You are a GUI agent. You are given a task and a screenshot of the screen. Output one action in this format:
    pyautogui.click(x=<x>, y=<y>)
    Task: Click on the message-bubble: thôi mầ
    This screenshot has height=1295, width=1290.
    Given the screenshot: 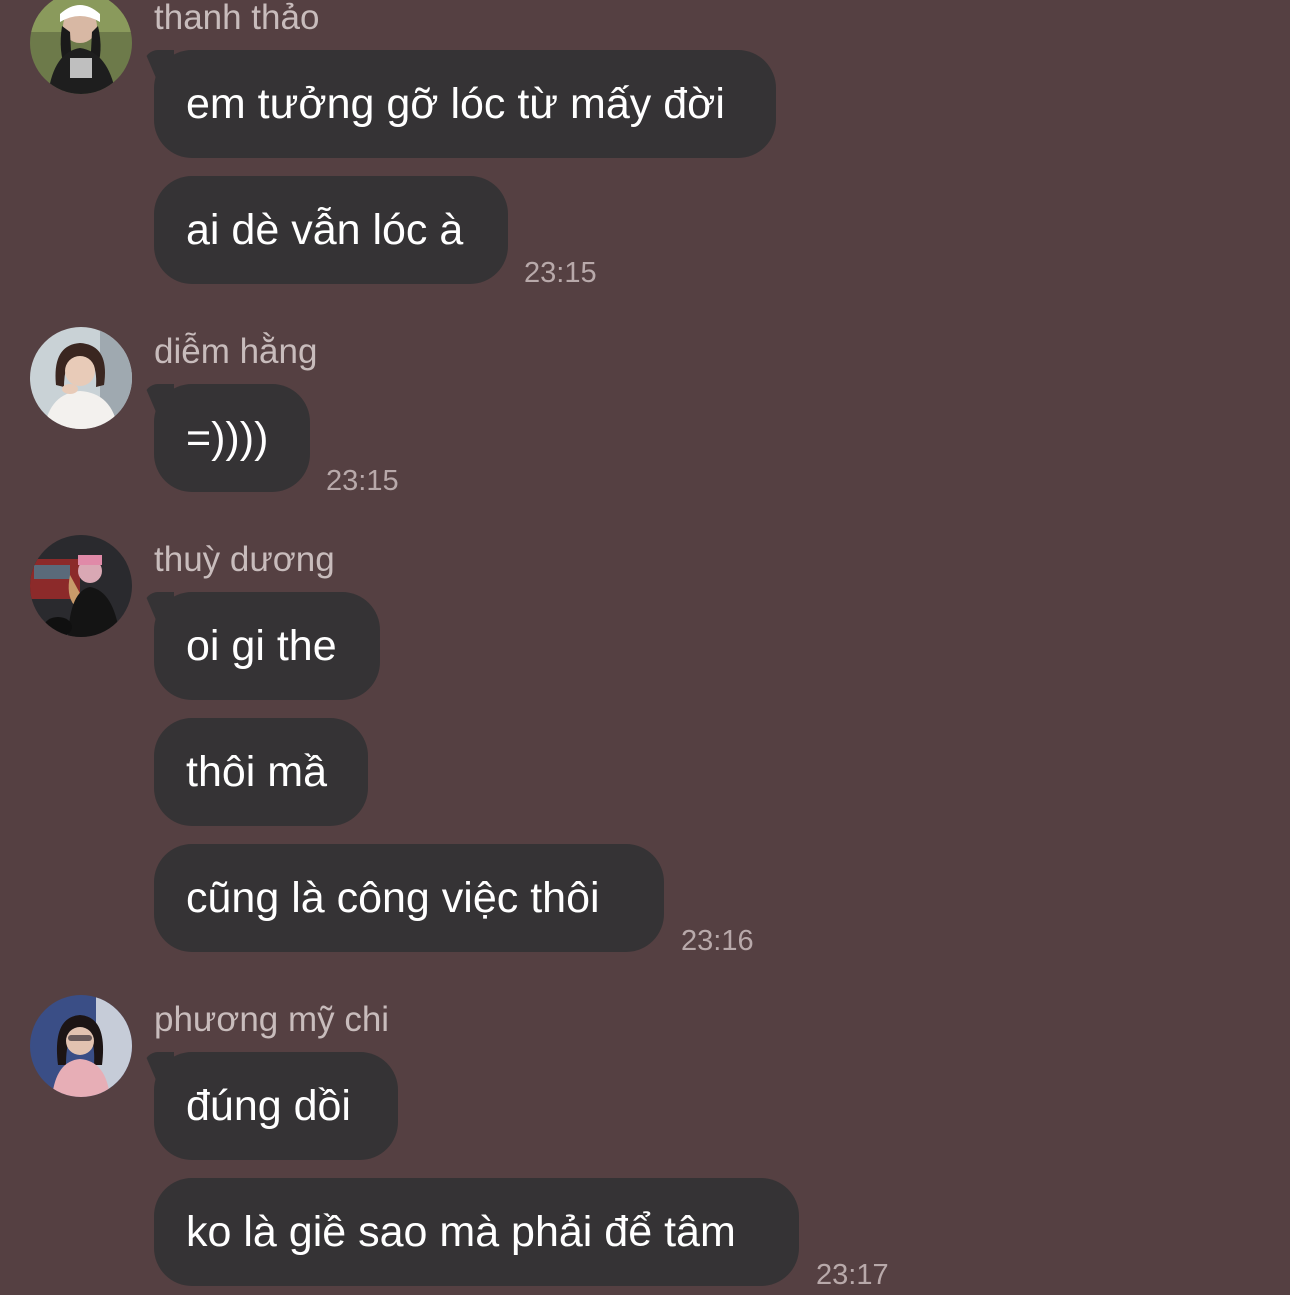 What is the action you would take?
    pyautogui.click(x=261, y=772)
    